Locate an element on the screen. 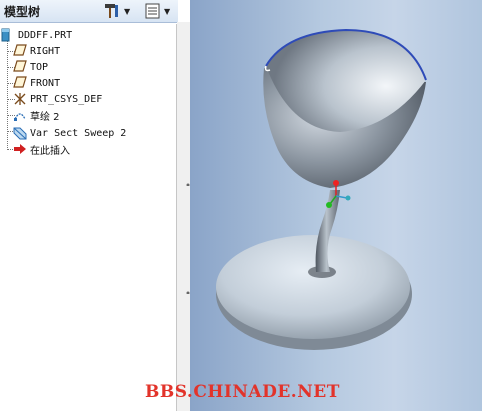  panel-sash-strip is located at coordinates (183, 216).